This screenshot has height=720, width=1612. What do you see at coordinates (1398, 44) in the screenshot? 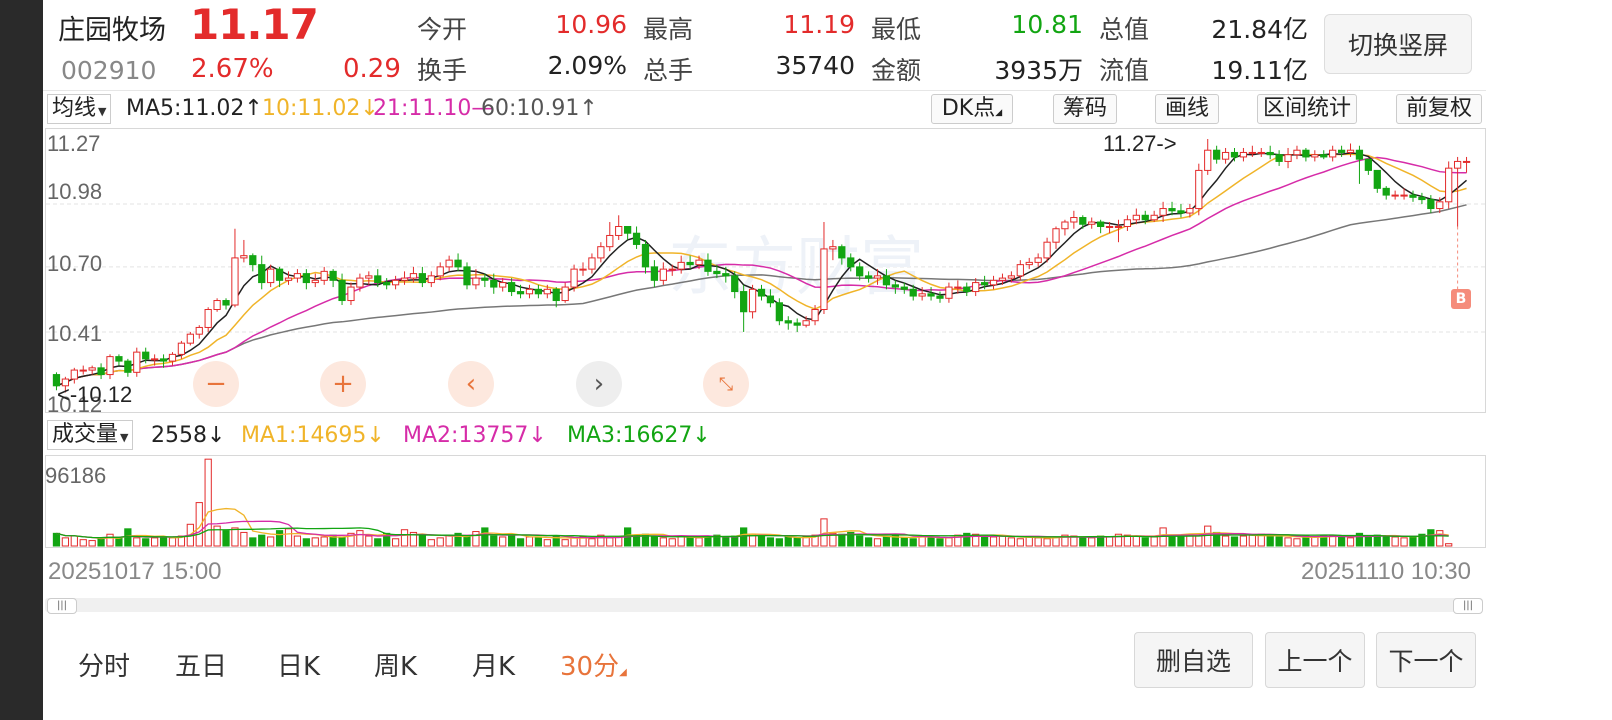
I see `switch-portrait-button: 切换竖屏` at bounding box center [1398, 44].